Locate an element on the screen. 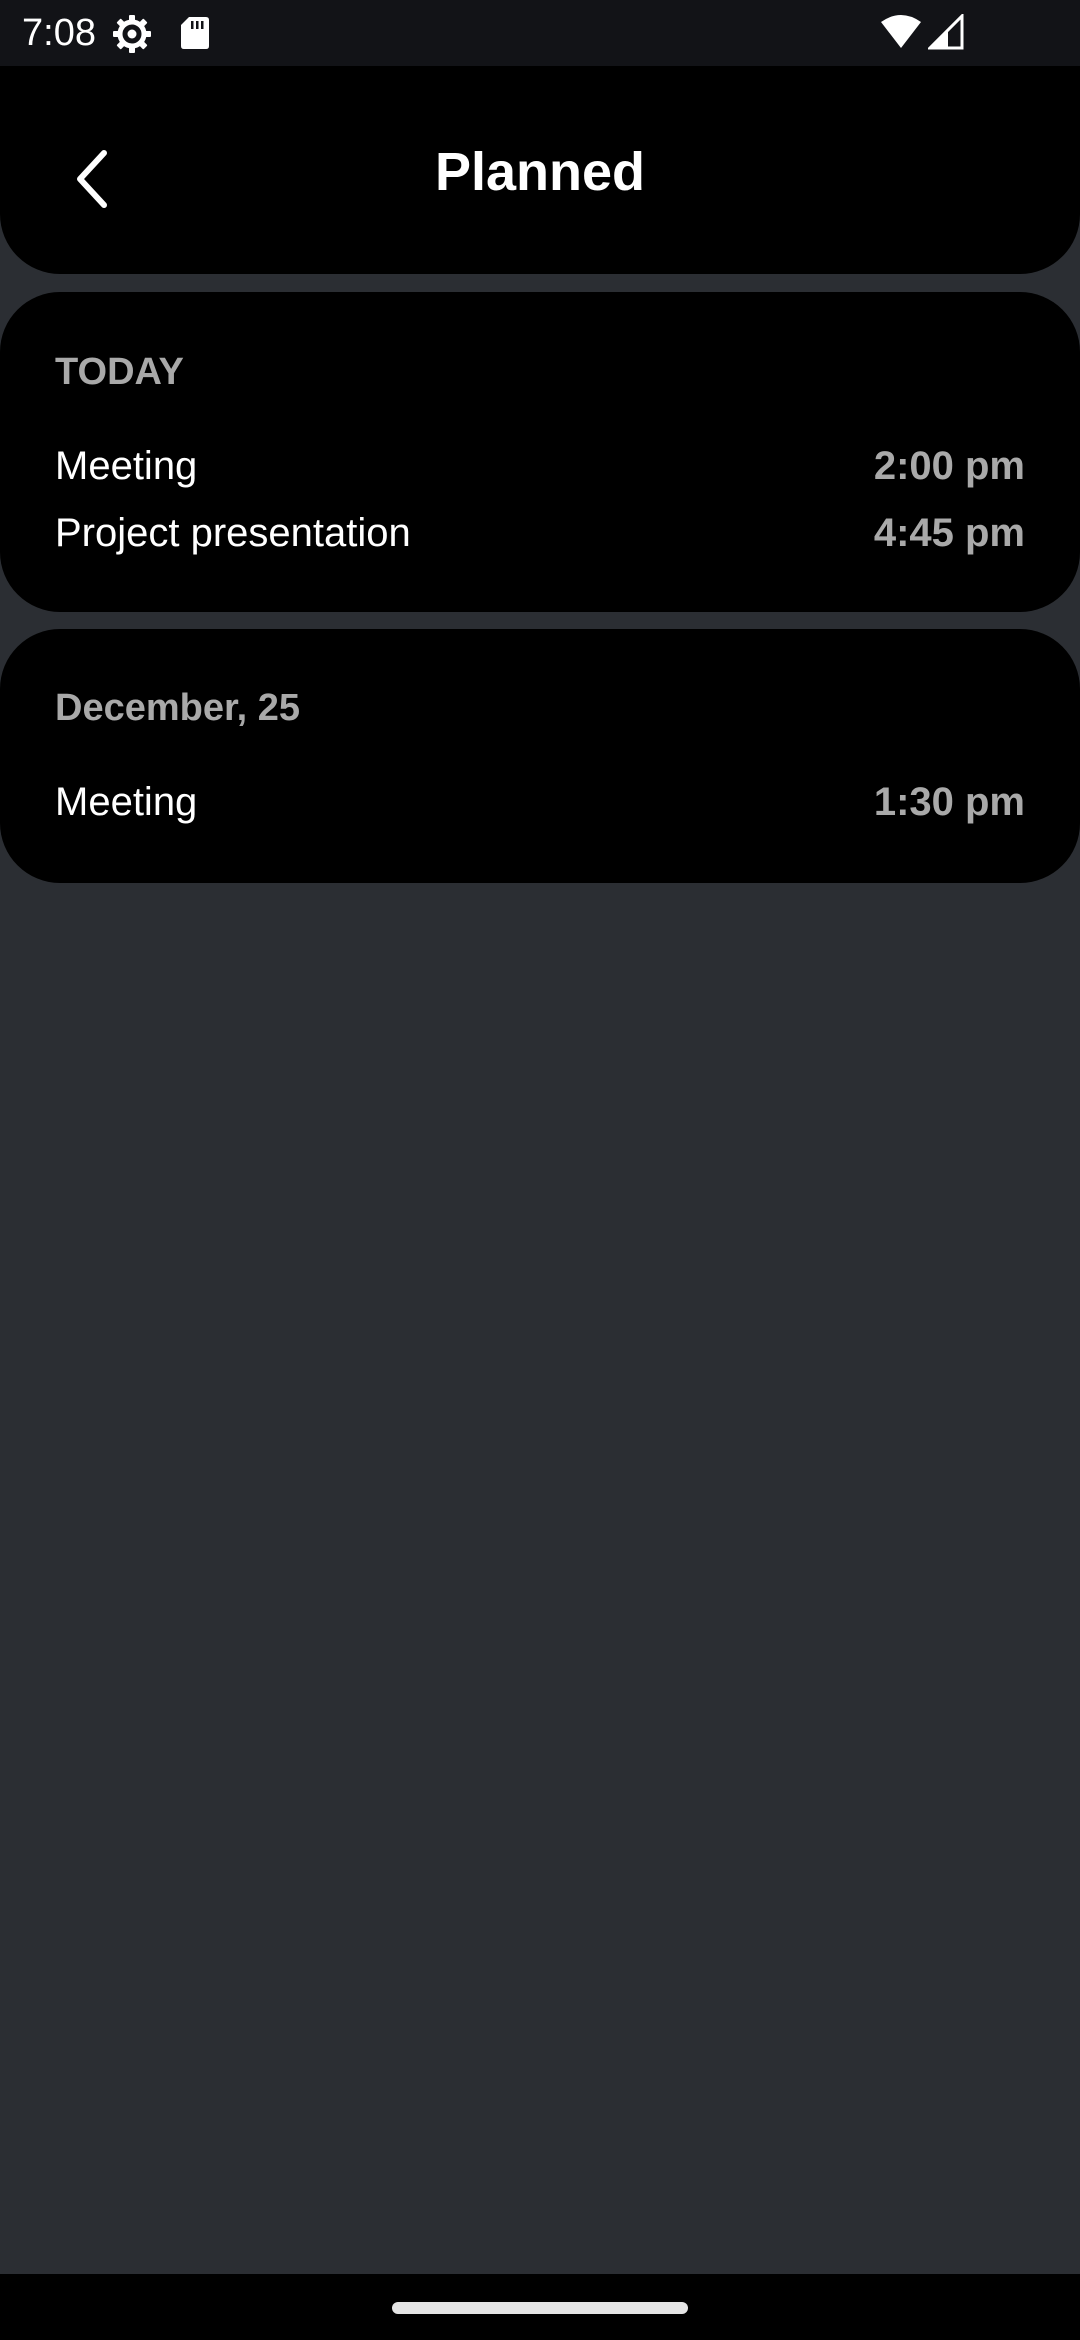 This screenshot has width=1080, height=2340. wifi-icon is located at coordinates (901, 31).